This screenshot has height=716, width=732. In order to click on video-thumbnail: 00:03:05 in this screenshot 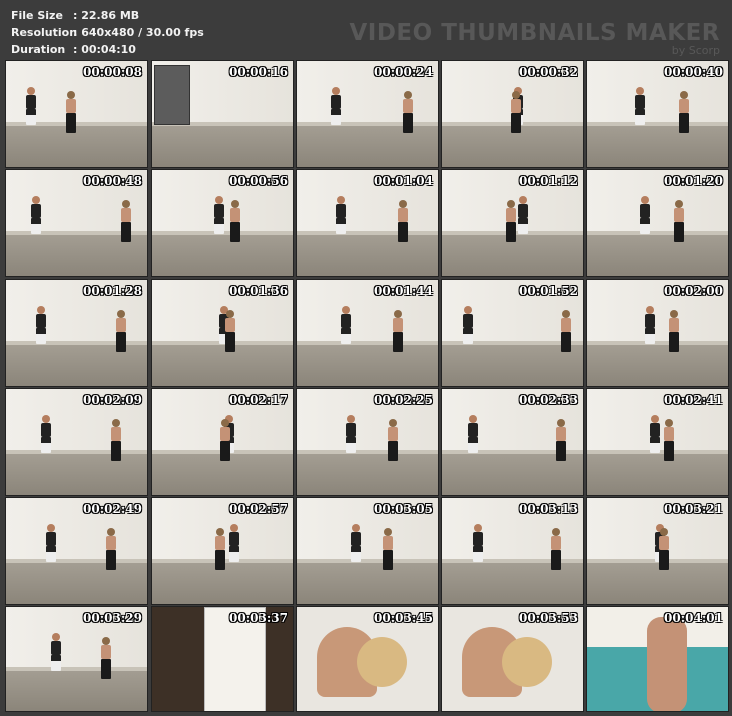, I will do `click(367, 551)`.